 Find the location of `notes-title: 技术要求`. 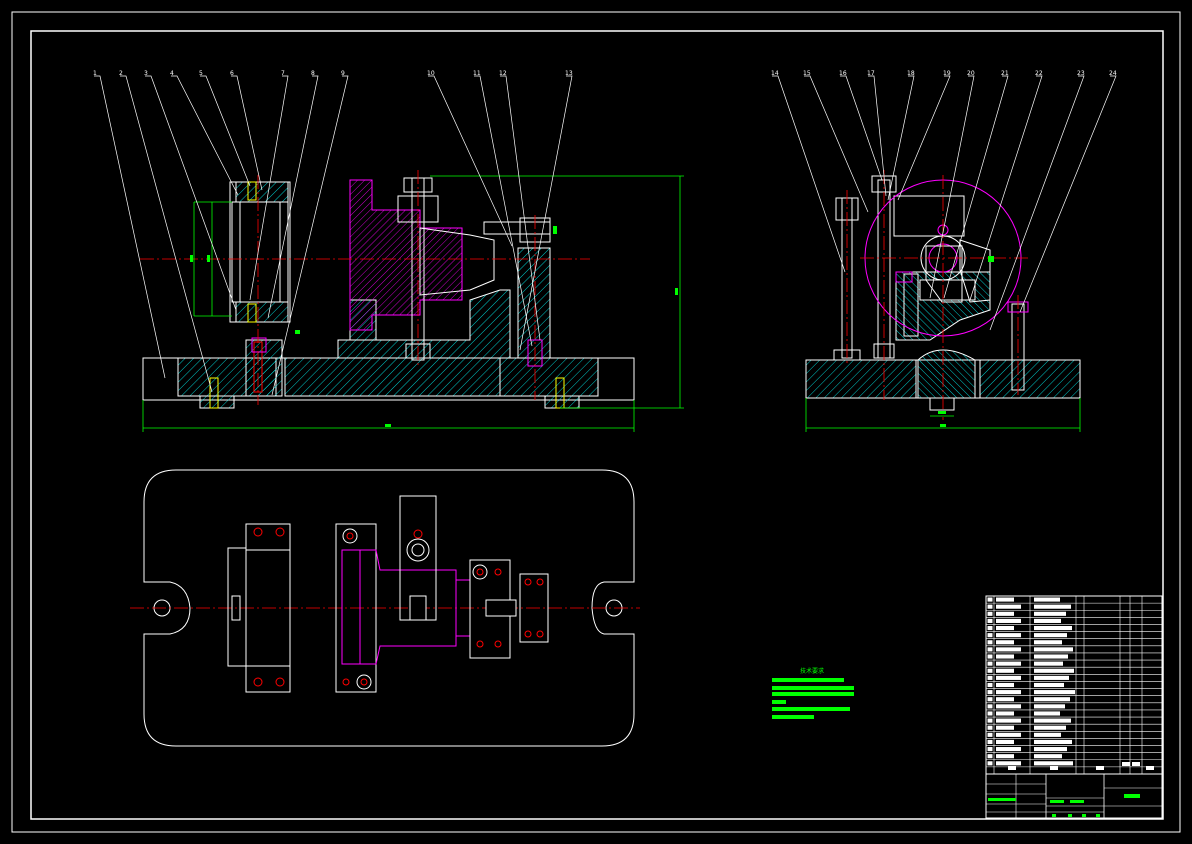

notes-title: 技术要求 is located at coordinates (812, 671).